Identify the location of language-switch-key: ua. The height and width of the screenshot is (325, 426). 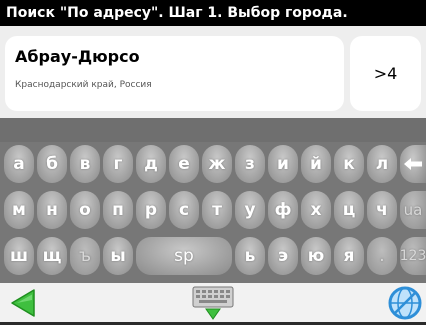
(413, 210).